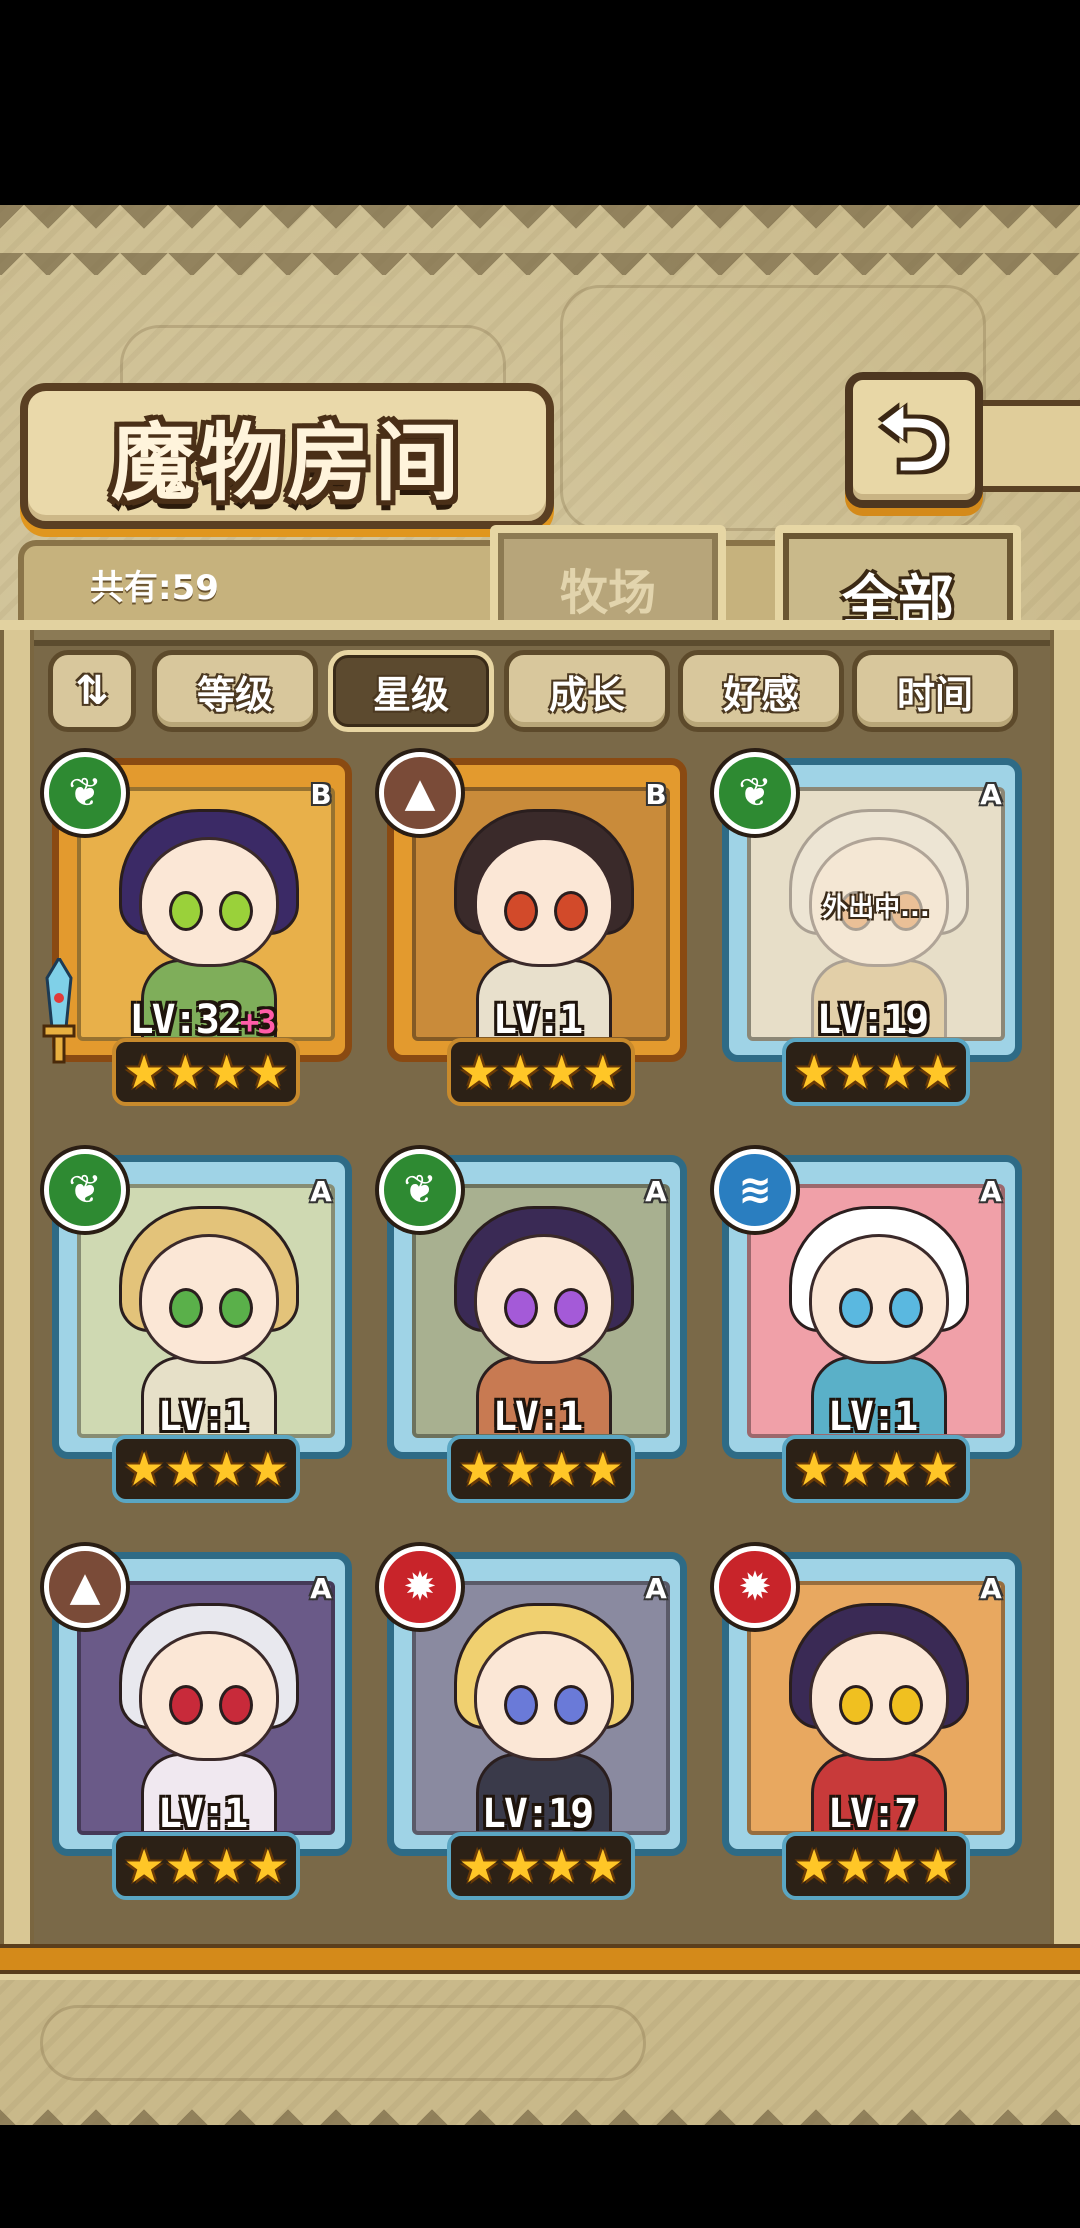 Image resolution: width=1080 pixels, height=2228 pixels. I want to click on back-icon: ⮌, so click(914, 440).